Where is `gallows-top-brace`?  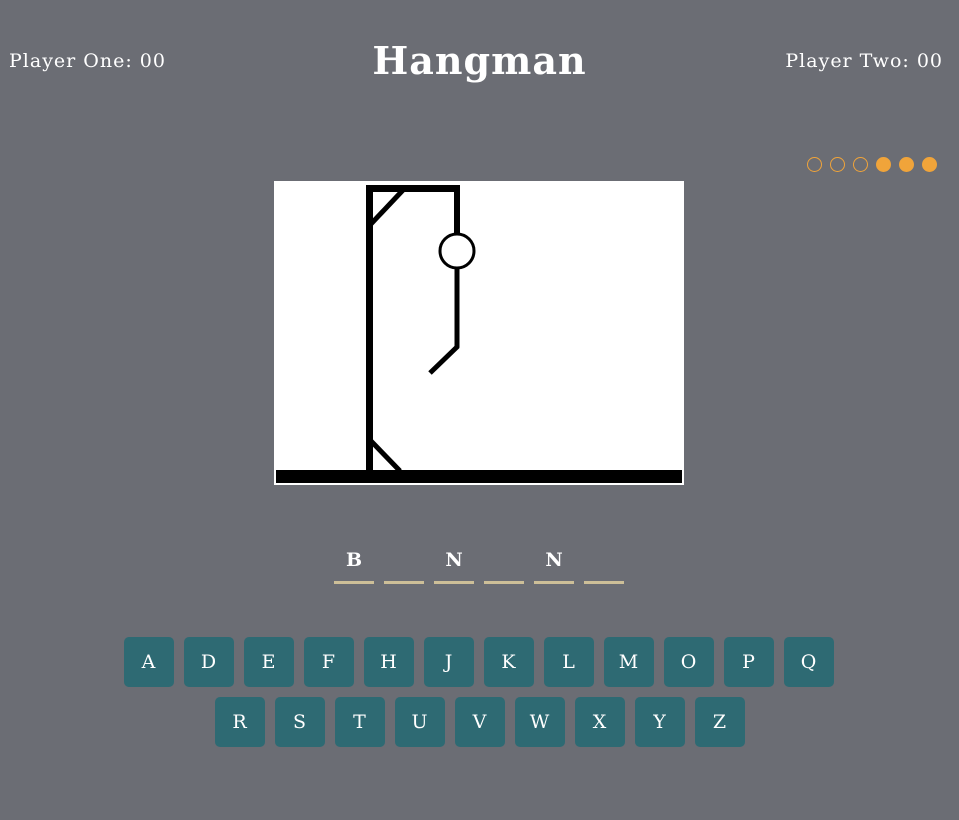 gallows-top-brace is located at coordinates (387, 207).